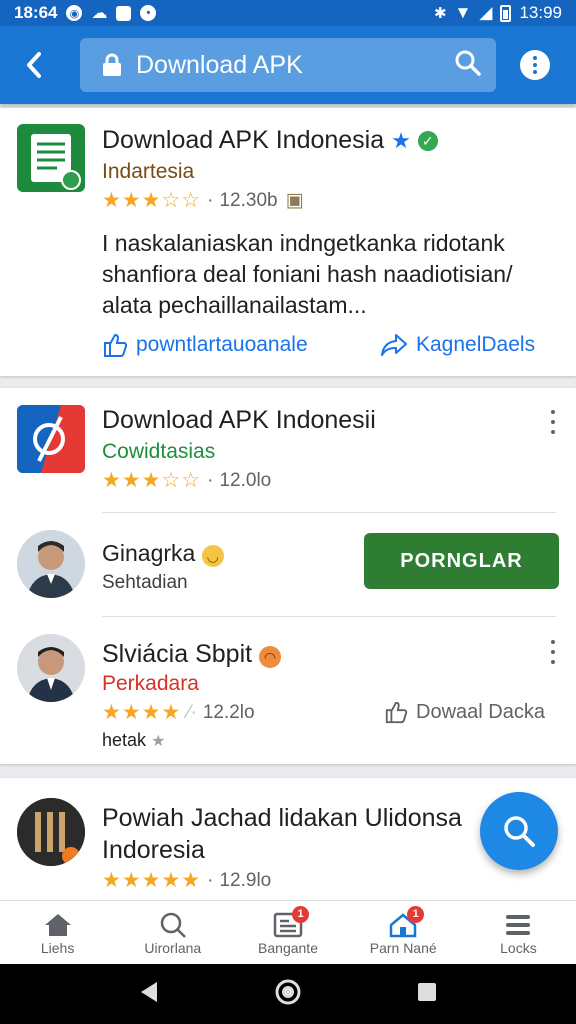 The width and height of the screenshot is (576, 1024). Describe the element at coordinates (245, 880) in the screenshot. I see `rating-value: 12.9lo` at that location.